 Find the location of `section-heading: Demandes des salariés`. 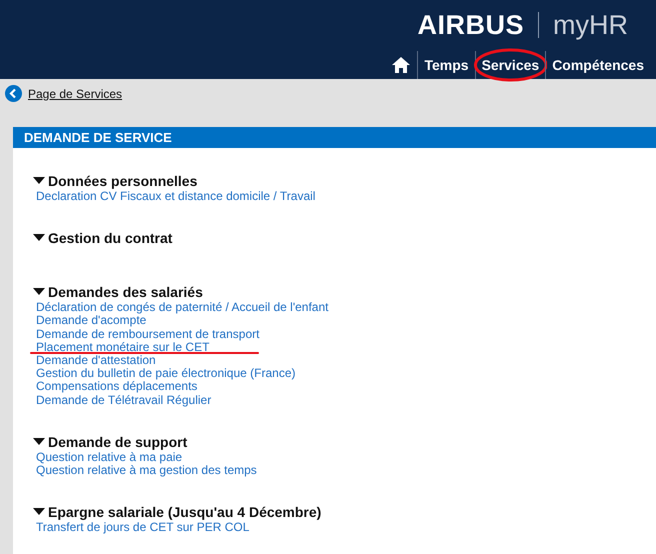

section-heading: Demandes des salariés is located at coordinates (125, 292).